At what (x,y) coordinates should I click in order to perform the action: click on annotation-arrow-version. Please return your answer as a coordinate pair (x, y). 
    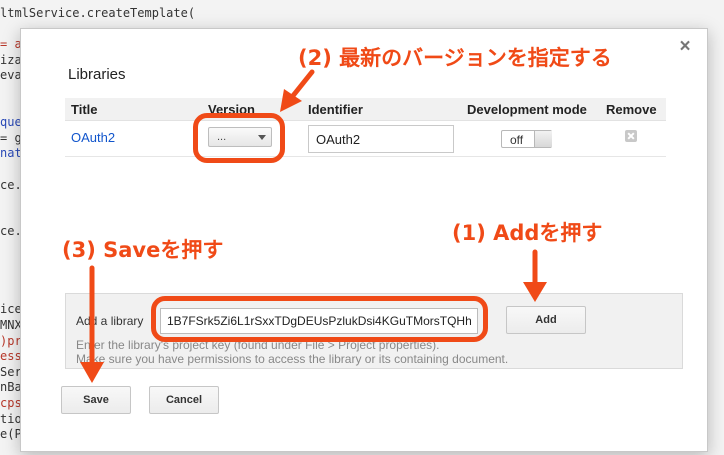
    Looking at the image, I should click on (297, 90).